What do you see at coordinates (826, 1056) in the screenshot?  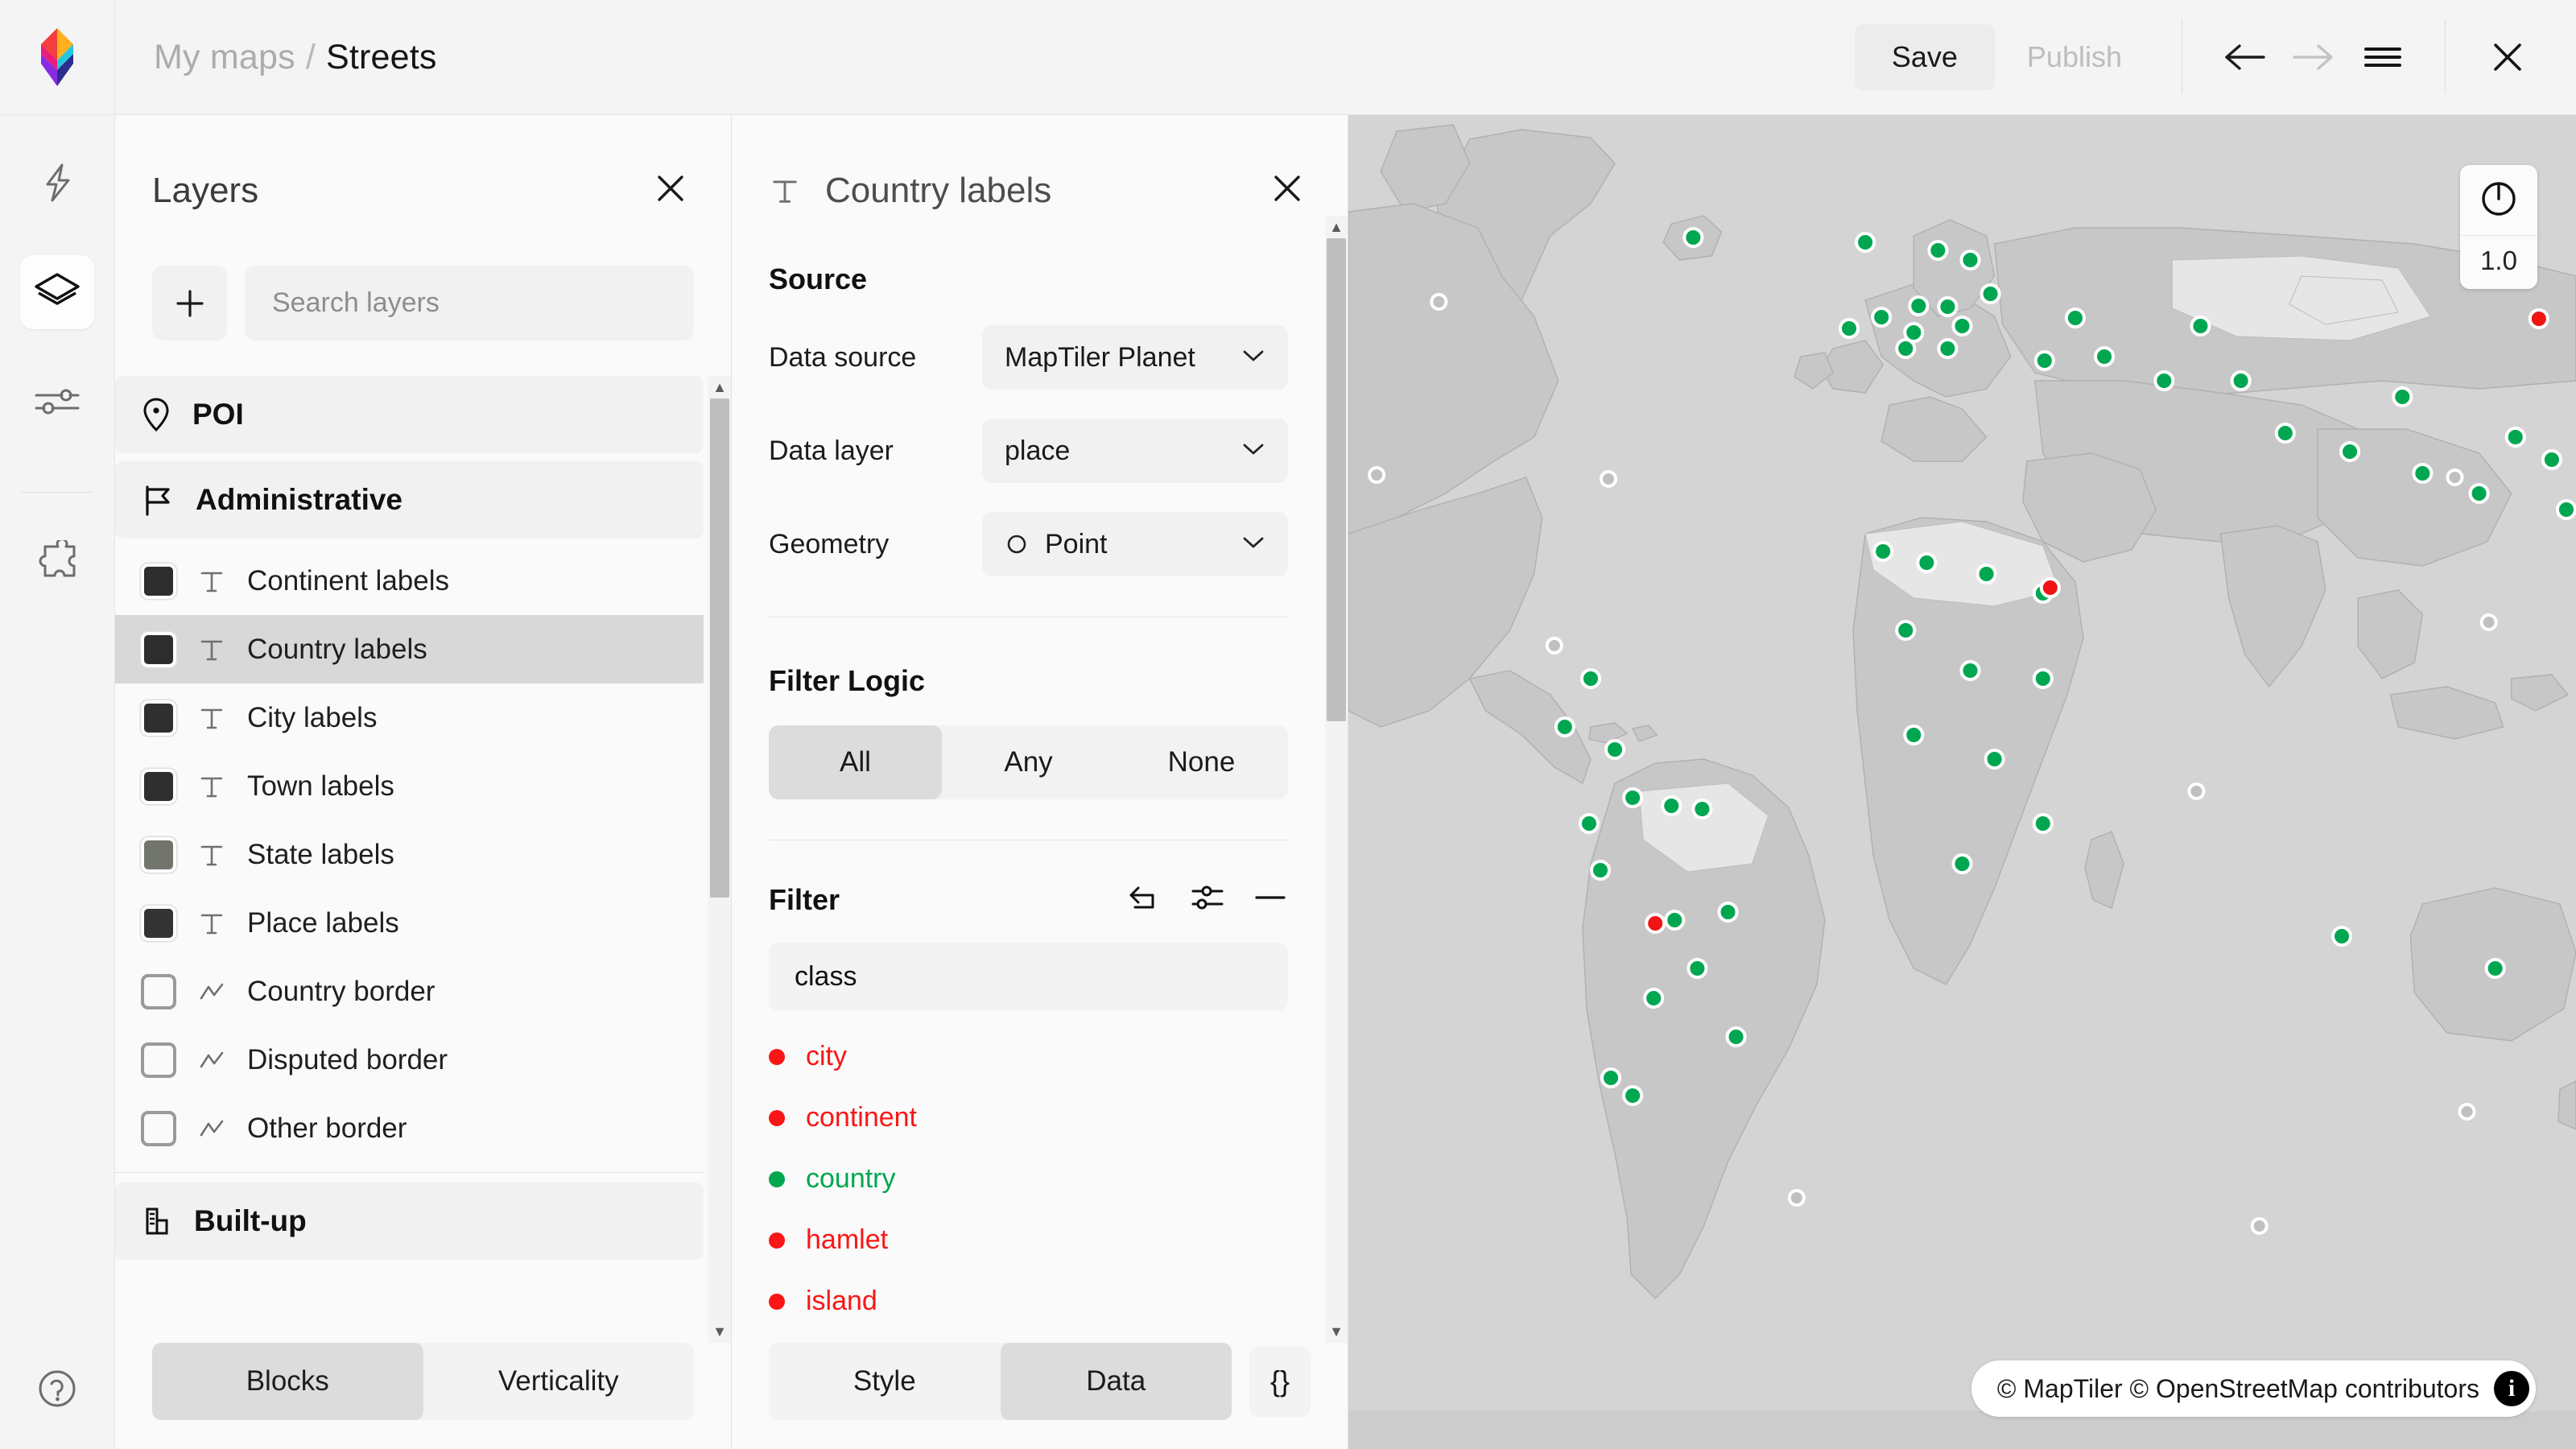 I see `filter-value-label: city` at bounding box center [826, 1056].